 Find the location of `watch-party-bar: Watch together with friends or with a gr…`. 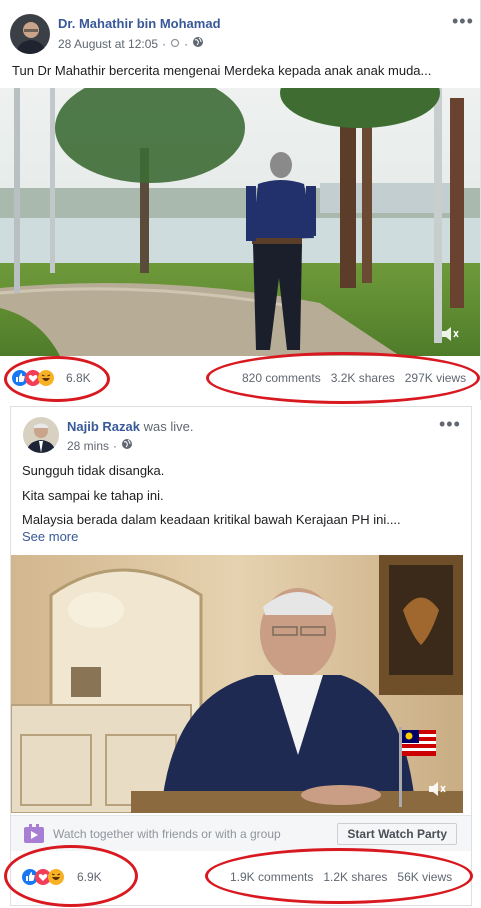

watch-party-bar: Watch together with friends or with a gr… is located at coordinates (241, 833).